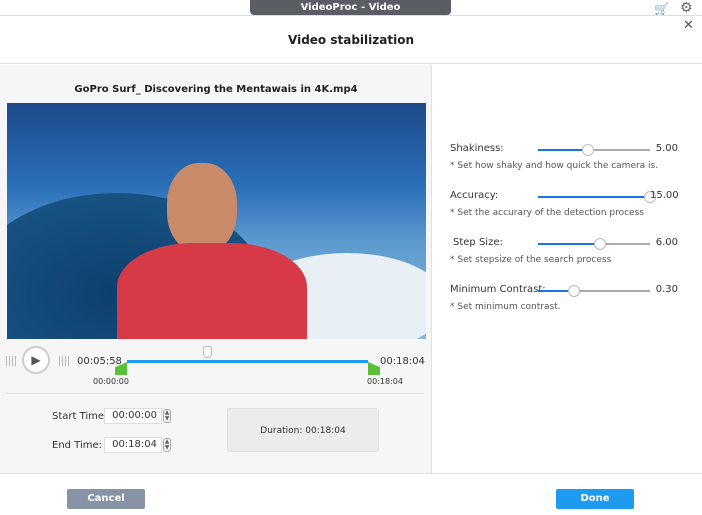 This screenshot has height=515, width=702. What do you see at coordinates (474, 195) in the screenshot?
I see `setting-label: Accuracy:` at bounding box center [474, 195].